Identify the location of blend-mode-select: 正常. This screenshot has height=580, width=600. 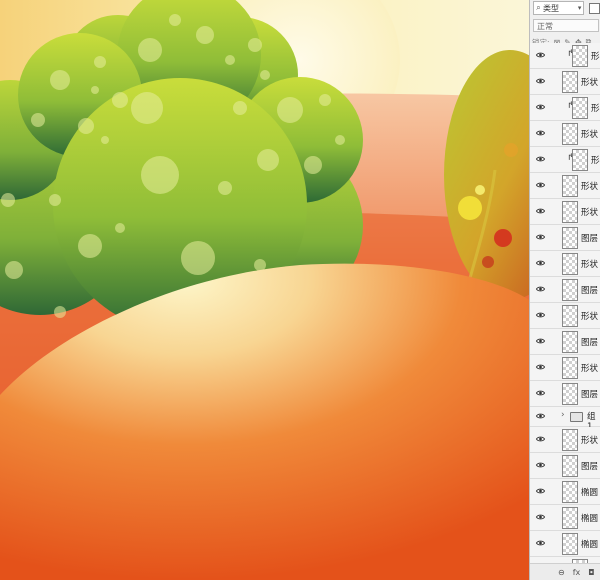
(566, 25).